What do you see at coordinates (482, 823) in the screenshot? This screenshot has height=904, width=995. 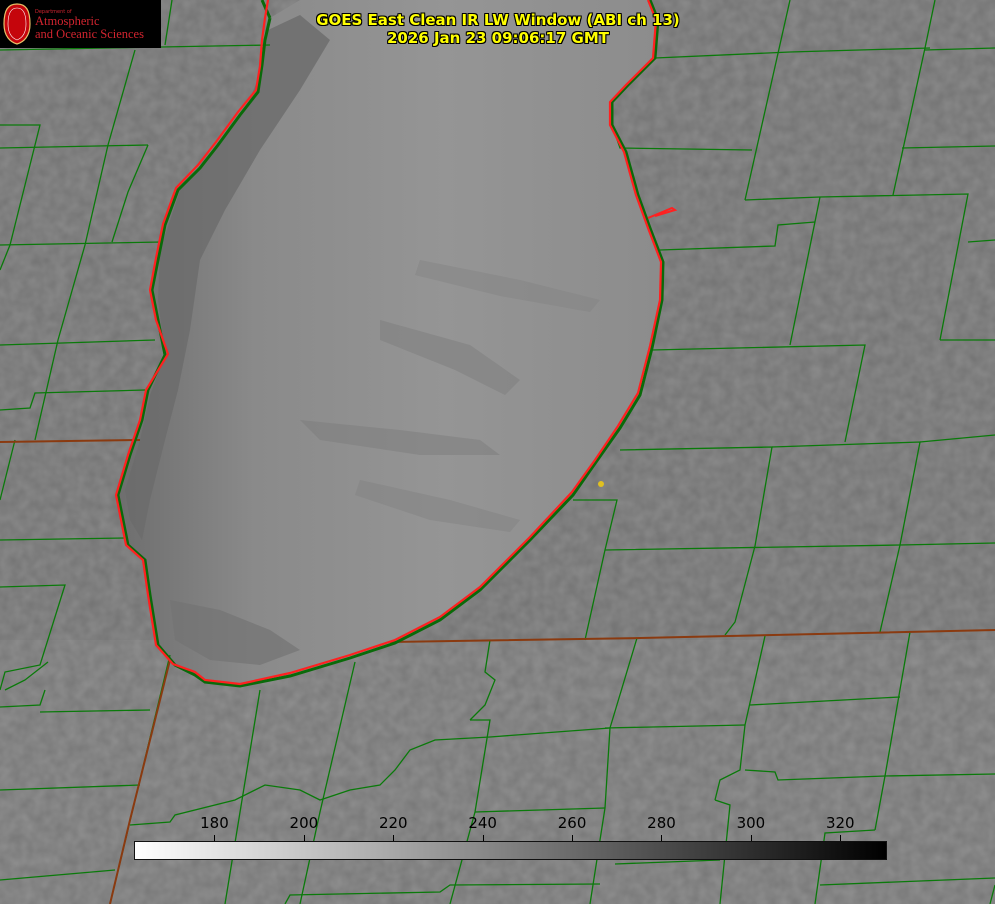 I see `colorbar-tick-label: 240` at bounding box center [482, 823].